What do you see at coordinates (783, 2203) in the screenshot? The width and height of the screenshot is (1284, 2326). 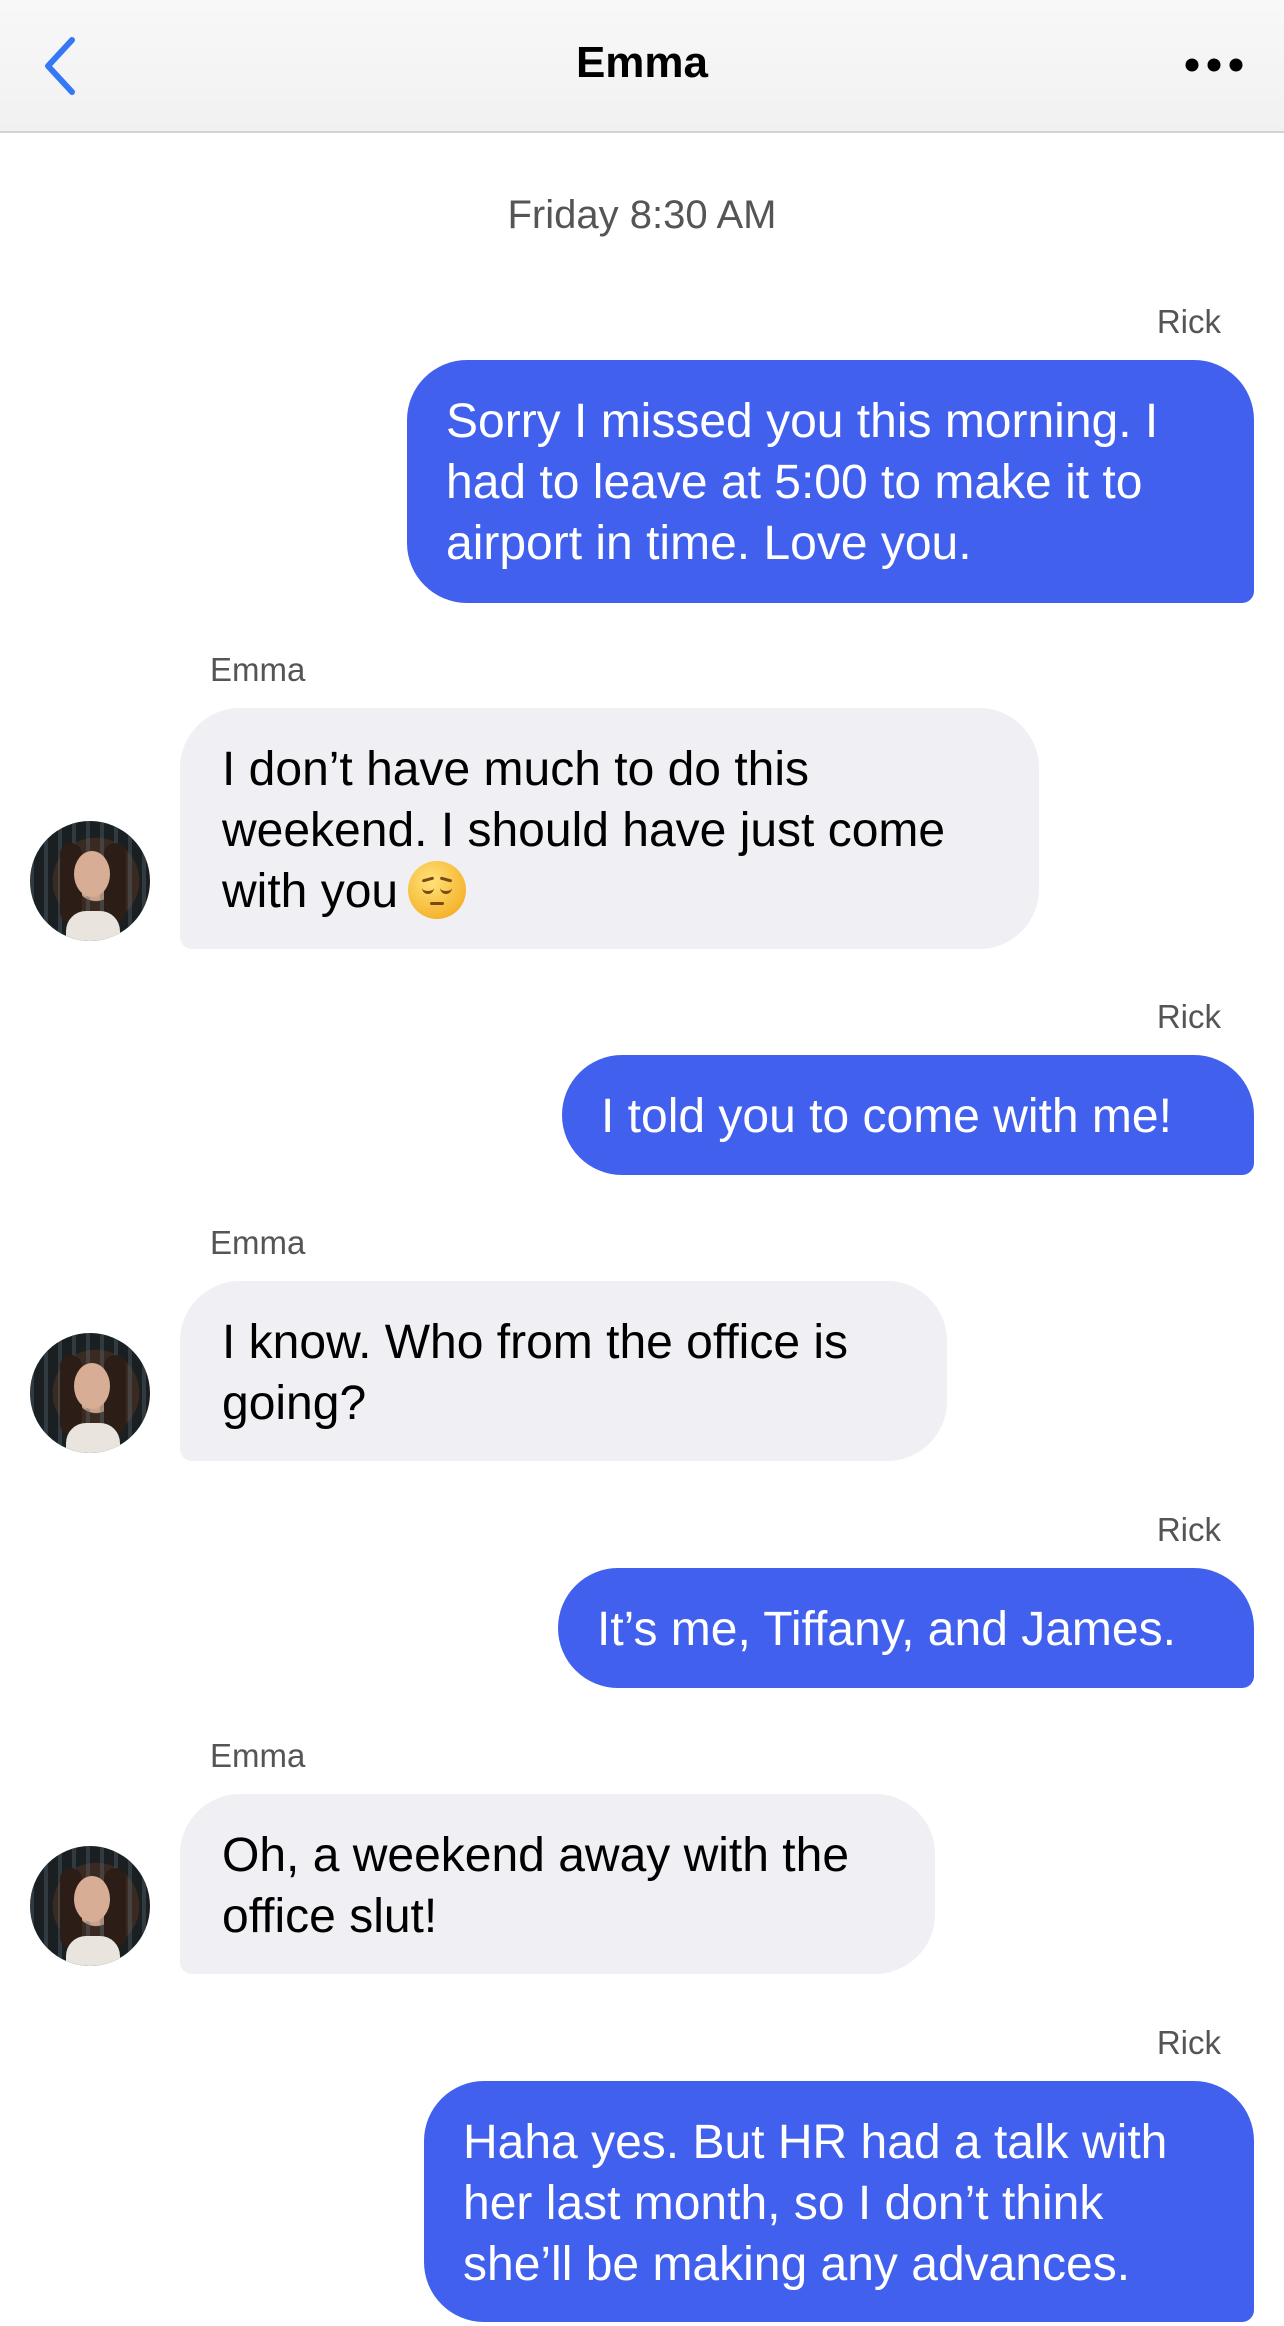 I see `message-line: her last month, so I don’t think` at bounding box center [783, 2203].